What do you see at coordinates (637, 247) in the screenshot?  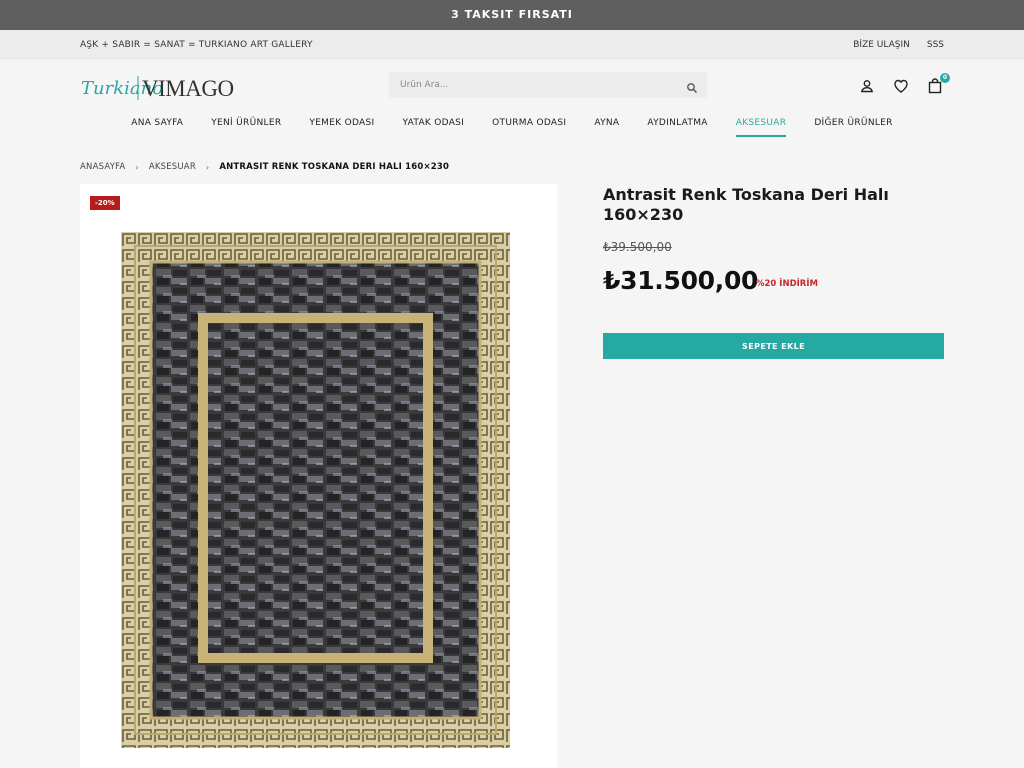 I see `old-price: ₺39.500,00` at bounding box center [637, 247].